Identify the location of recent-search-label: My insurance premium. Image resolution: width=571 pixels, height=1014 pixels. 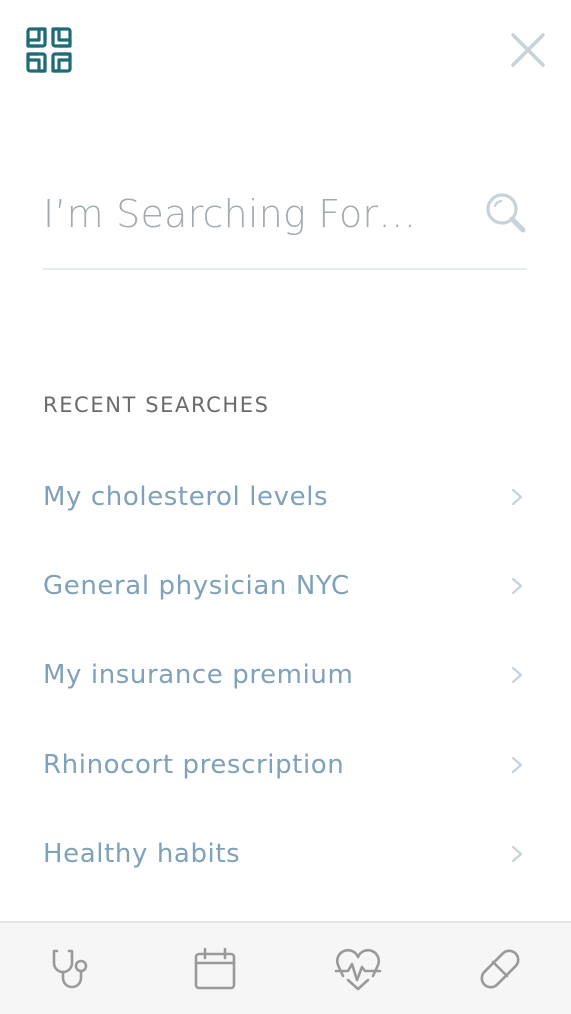
(198, 675).